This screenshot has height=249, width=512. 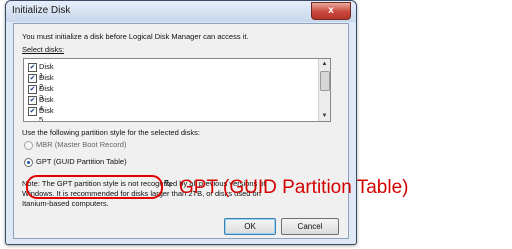 What do you see at coordinates (294, 187) in the screenshot?
I see `annotation-label: GPT (GUID Partition Table)` at bounding box center [294, 187].